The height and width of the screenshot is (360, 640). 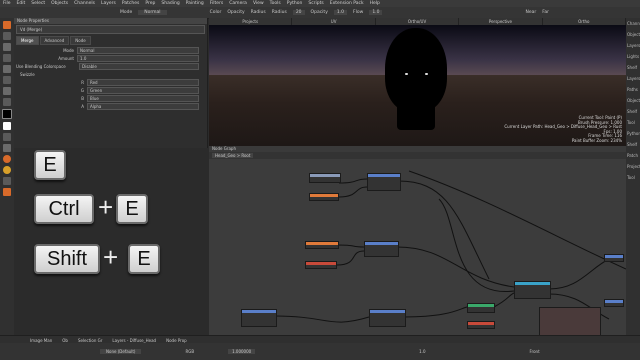 What do you see at coordinates (633, 122) in the screenshot?
I see `shelf-item-10: Tool` at bounding box center [633, 122].